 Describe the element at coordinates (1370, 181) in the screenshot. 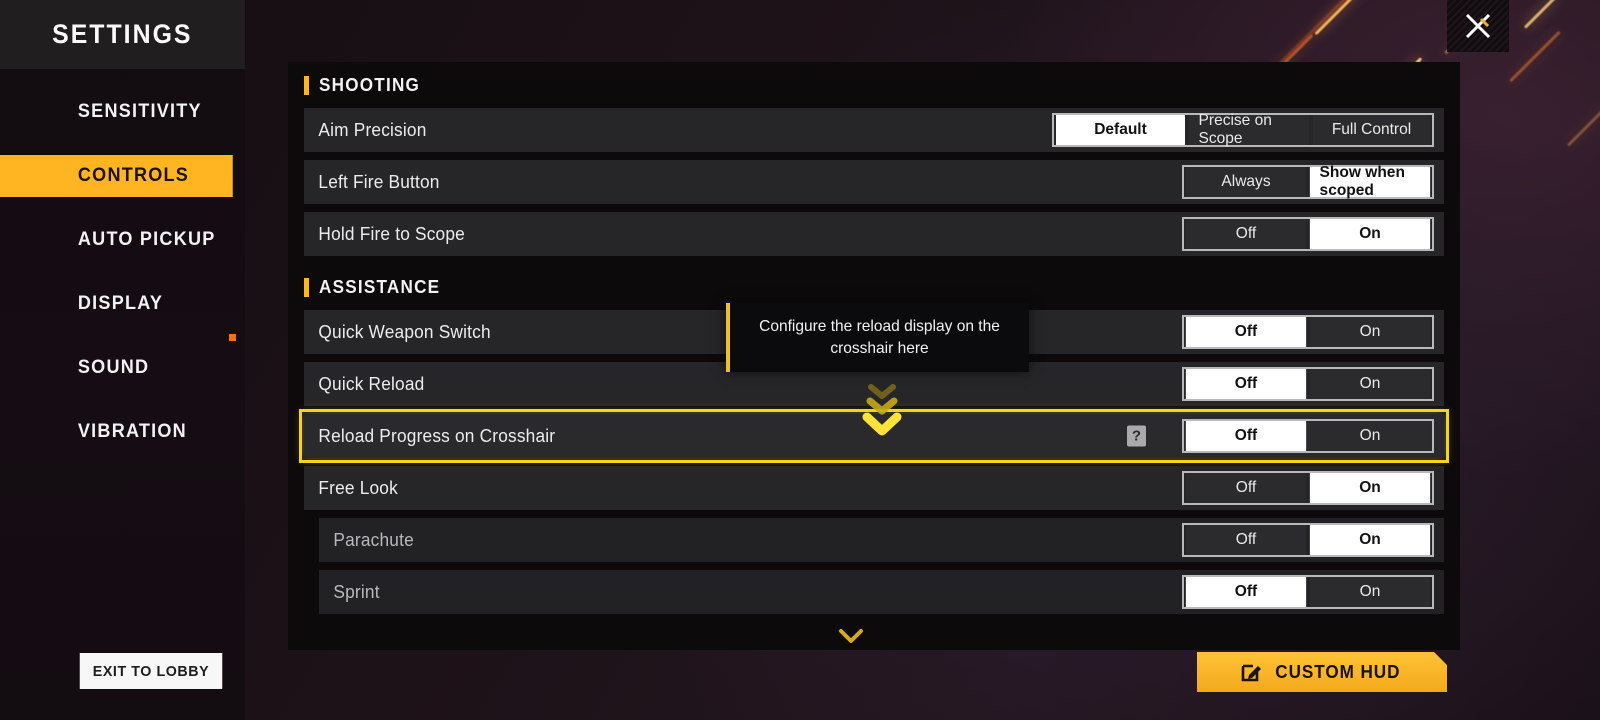

I see `segment-option: Show when scoped` at that location.